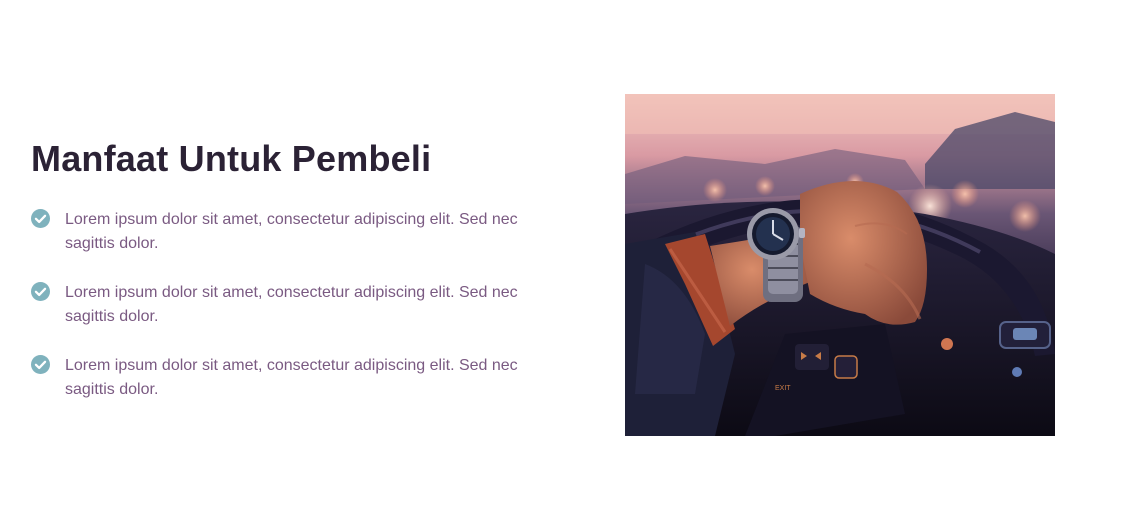  What do you see at coordinates (783, 388) in the screenshot?
I see `svg-text: EXIT` at bounding box center [783, 388].